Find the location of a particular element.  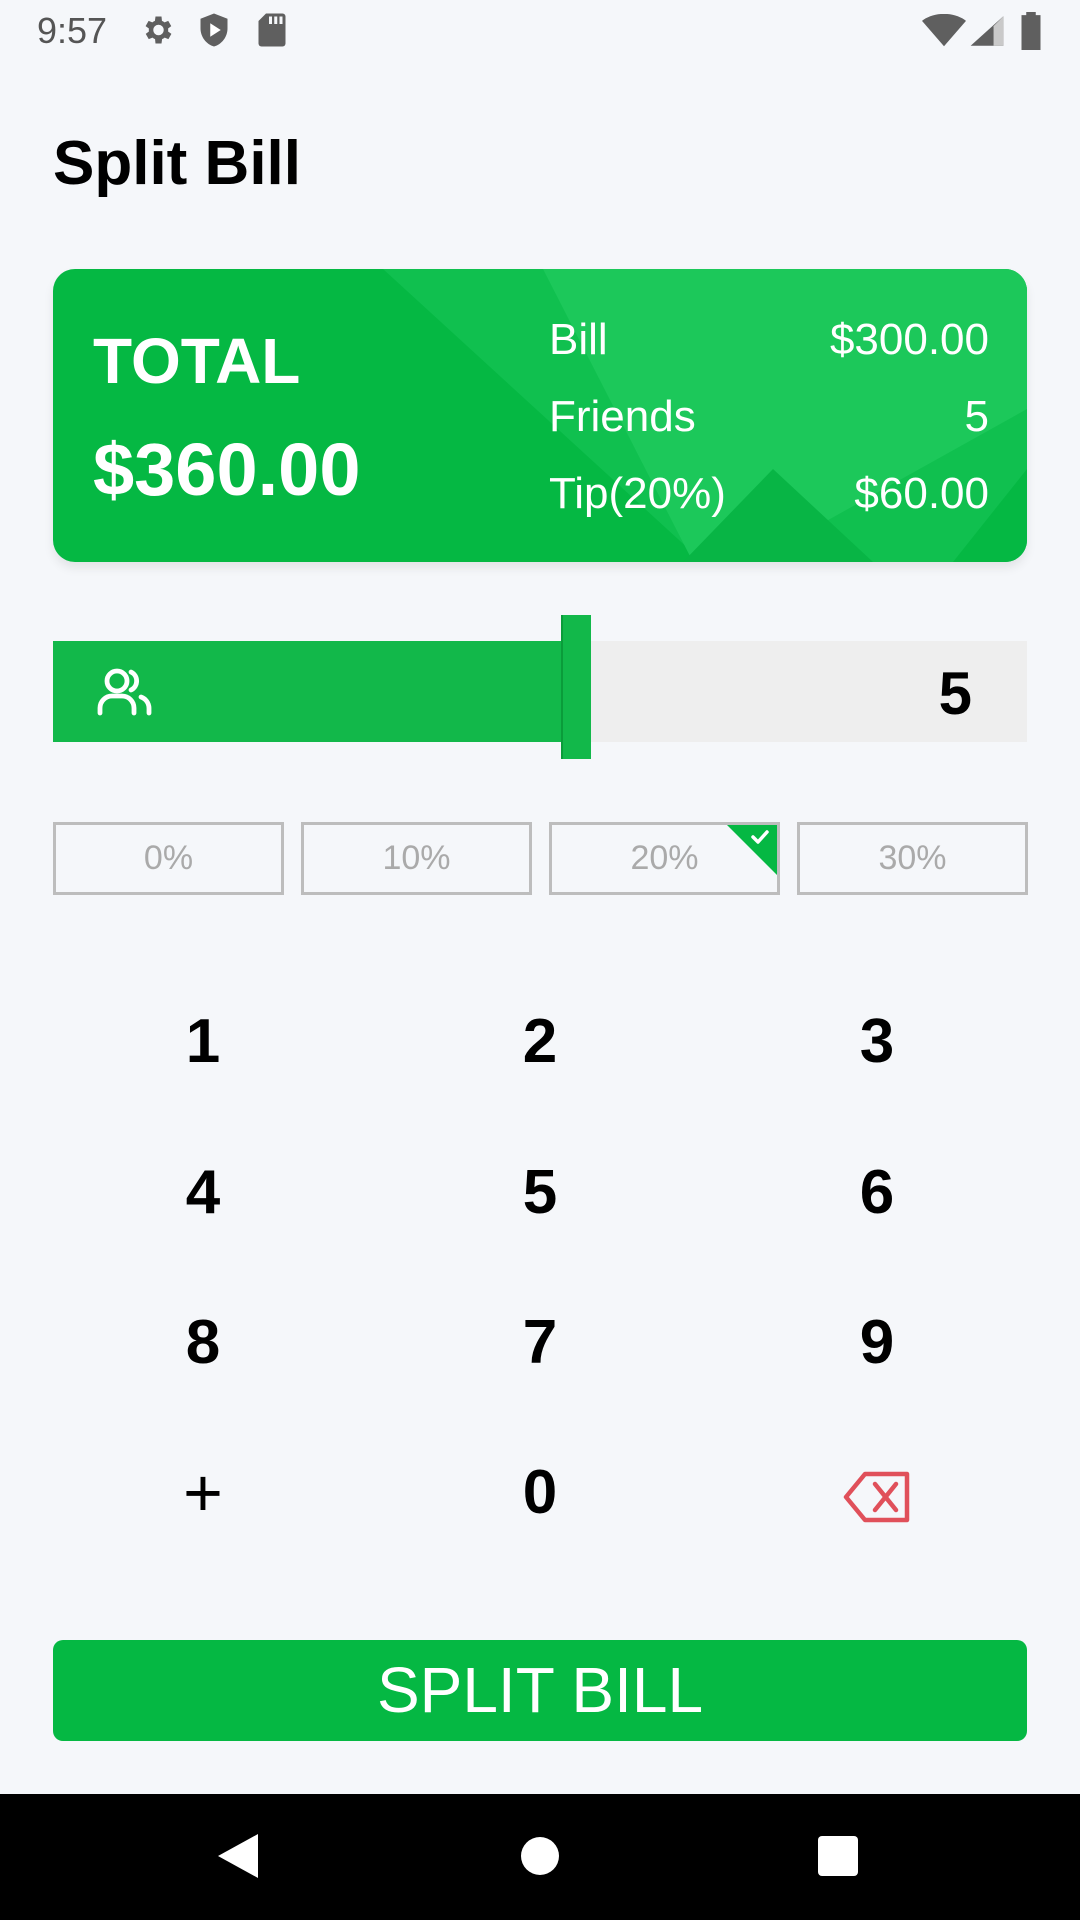

battery-icon is located at coordinates (1031, 33).